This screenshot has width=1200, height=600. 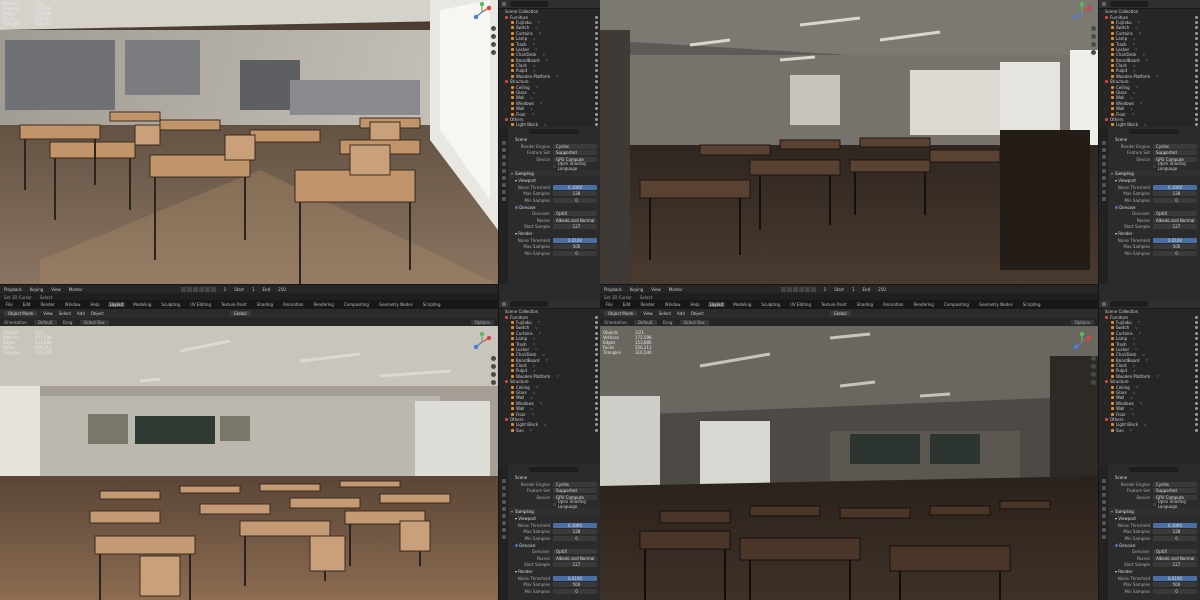 I want to click on osl-checkbox-row: Open Shading Language, so click(x=1154, y=504).